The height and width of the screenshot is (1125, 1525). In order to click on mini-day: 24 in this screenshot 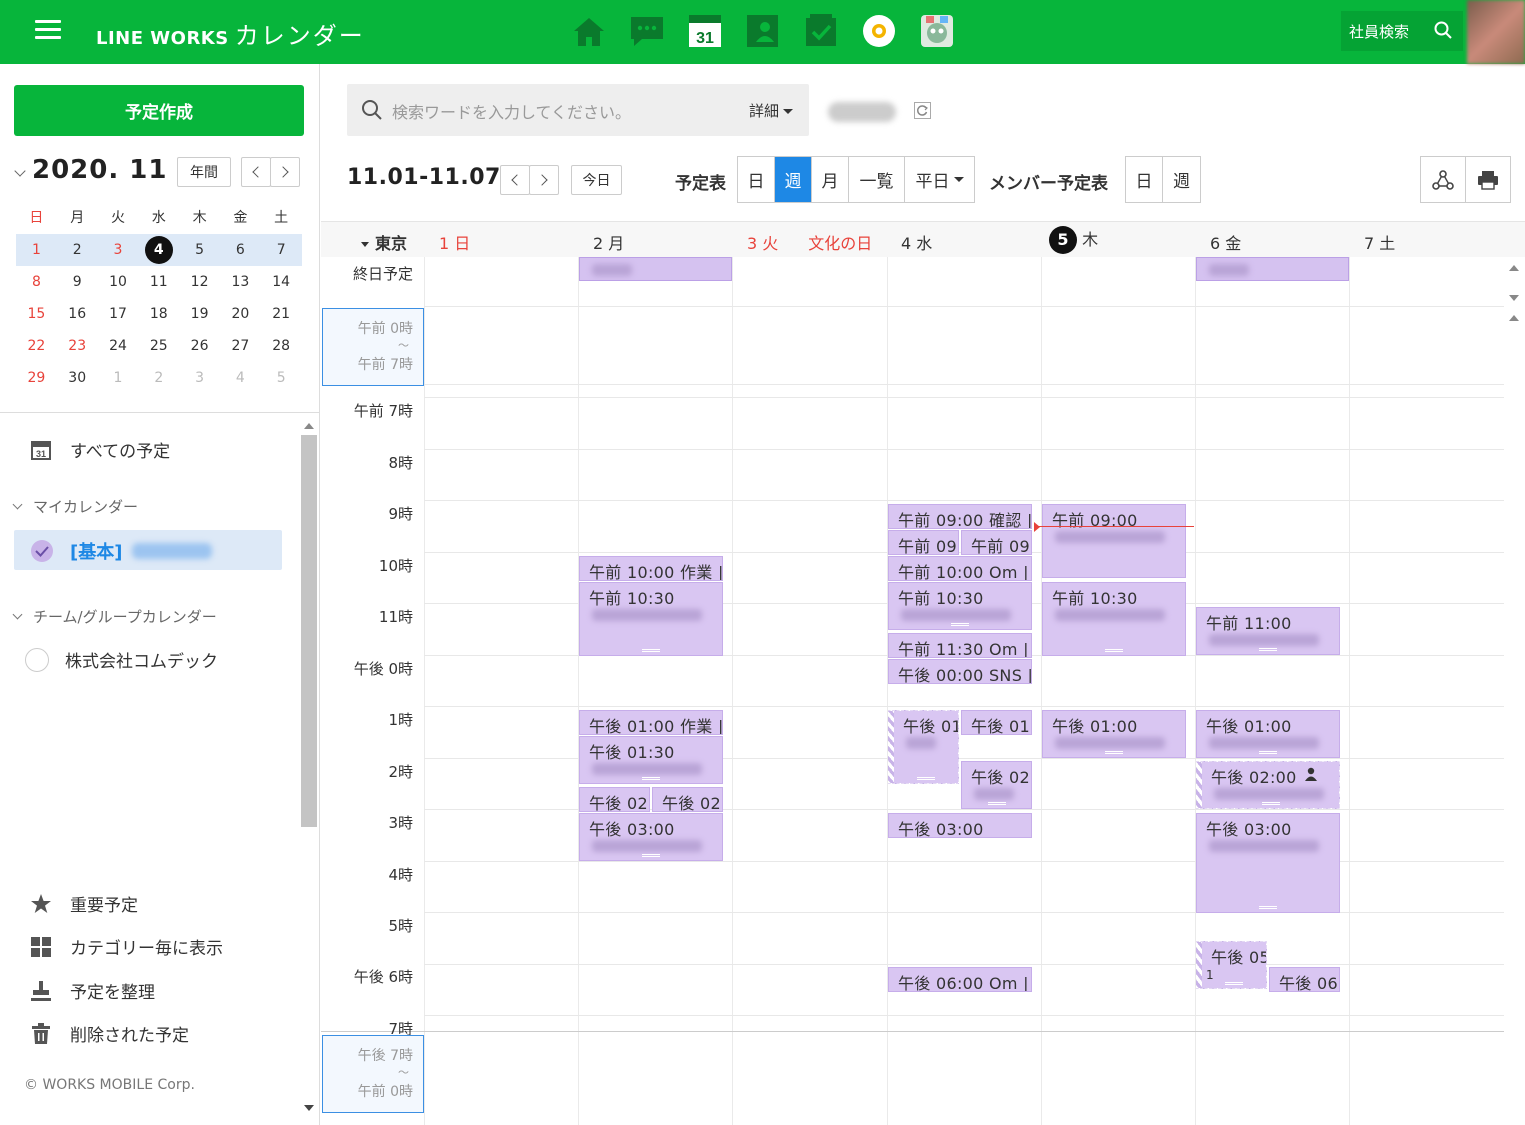, I will do `click(118, 346)`.